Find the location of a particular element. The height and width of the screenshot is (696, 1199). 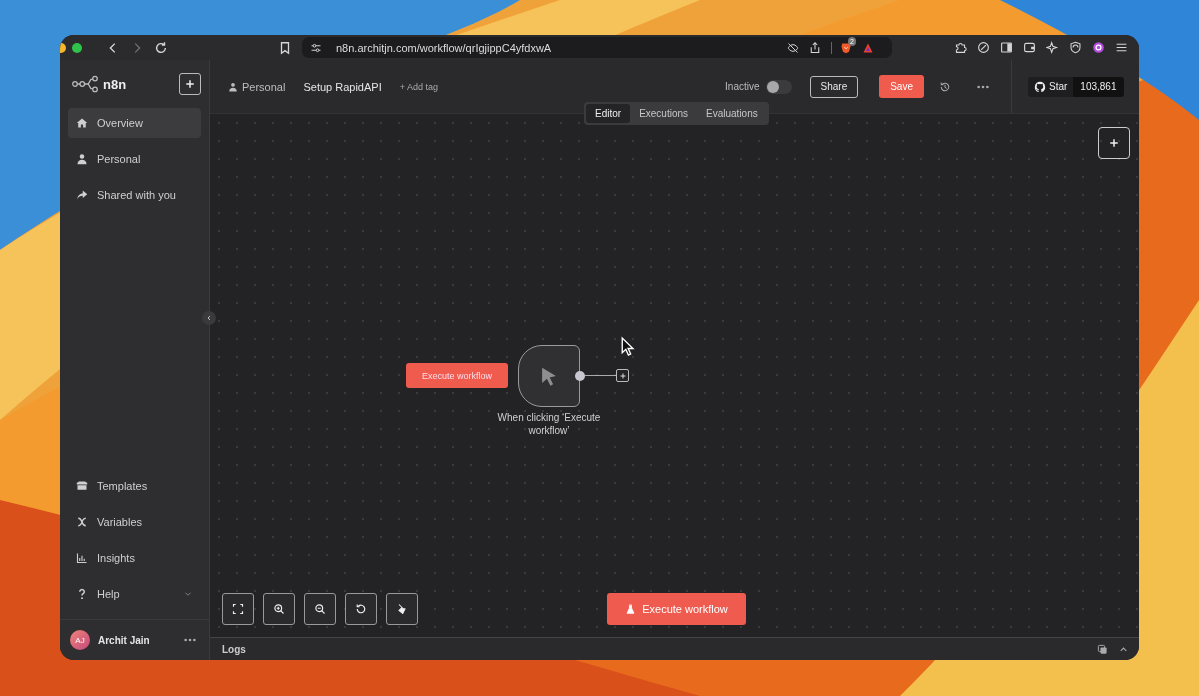

zoom-in-icon is located at coordinates (279, 609).